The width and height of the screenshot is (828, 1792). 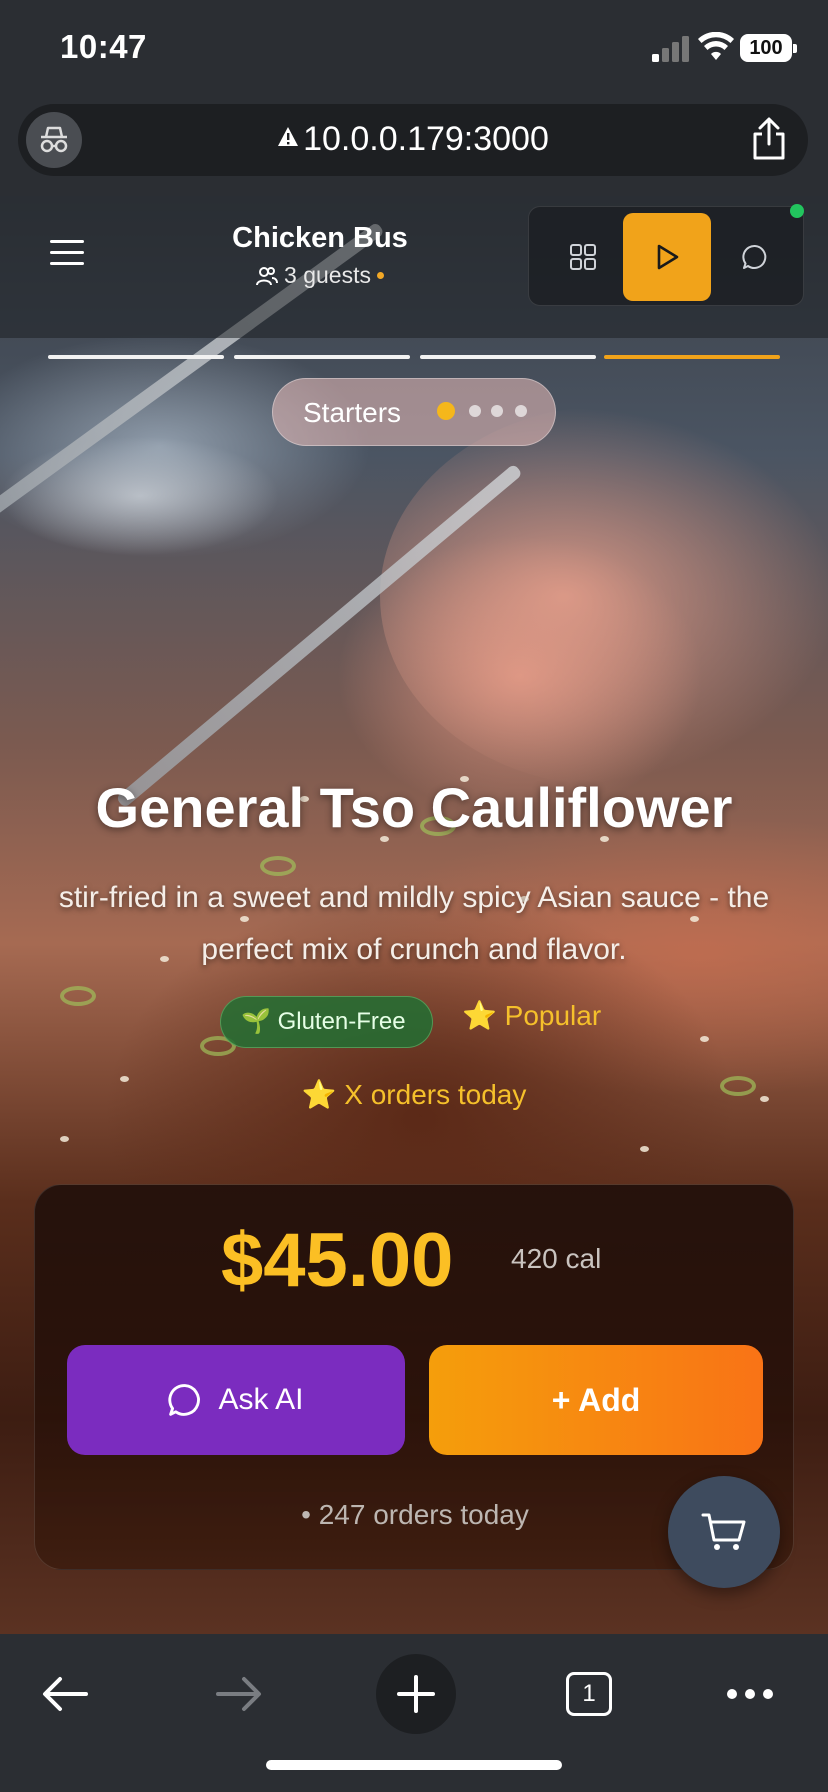 I want to click on tabs-button: 1, so click(x=589, y=1694).